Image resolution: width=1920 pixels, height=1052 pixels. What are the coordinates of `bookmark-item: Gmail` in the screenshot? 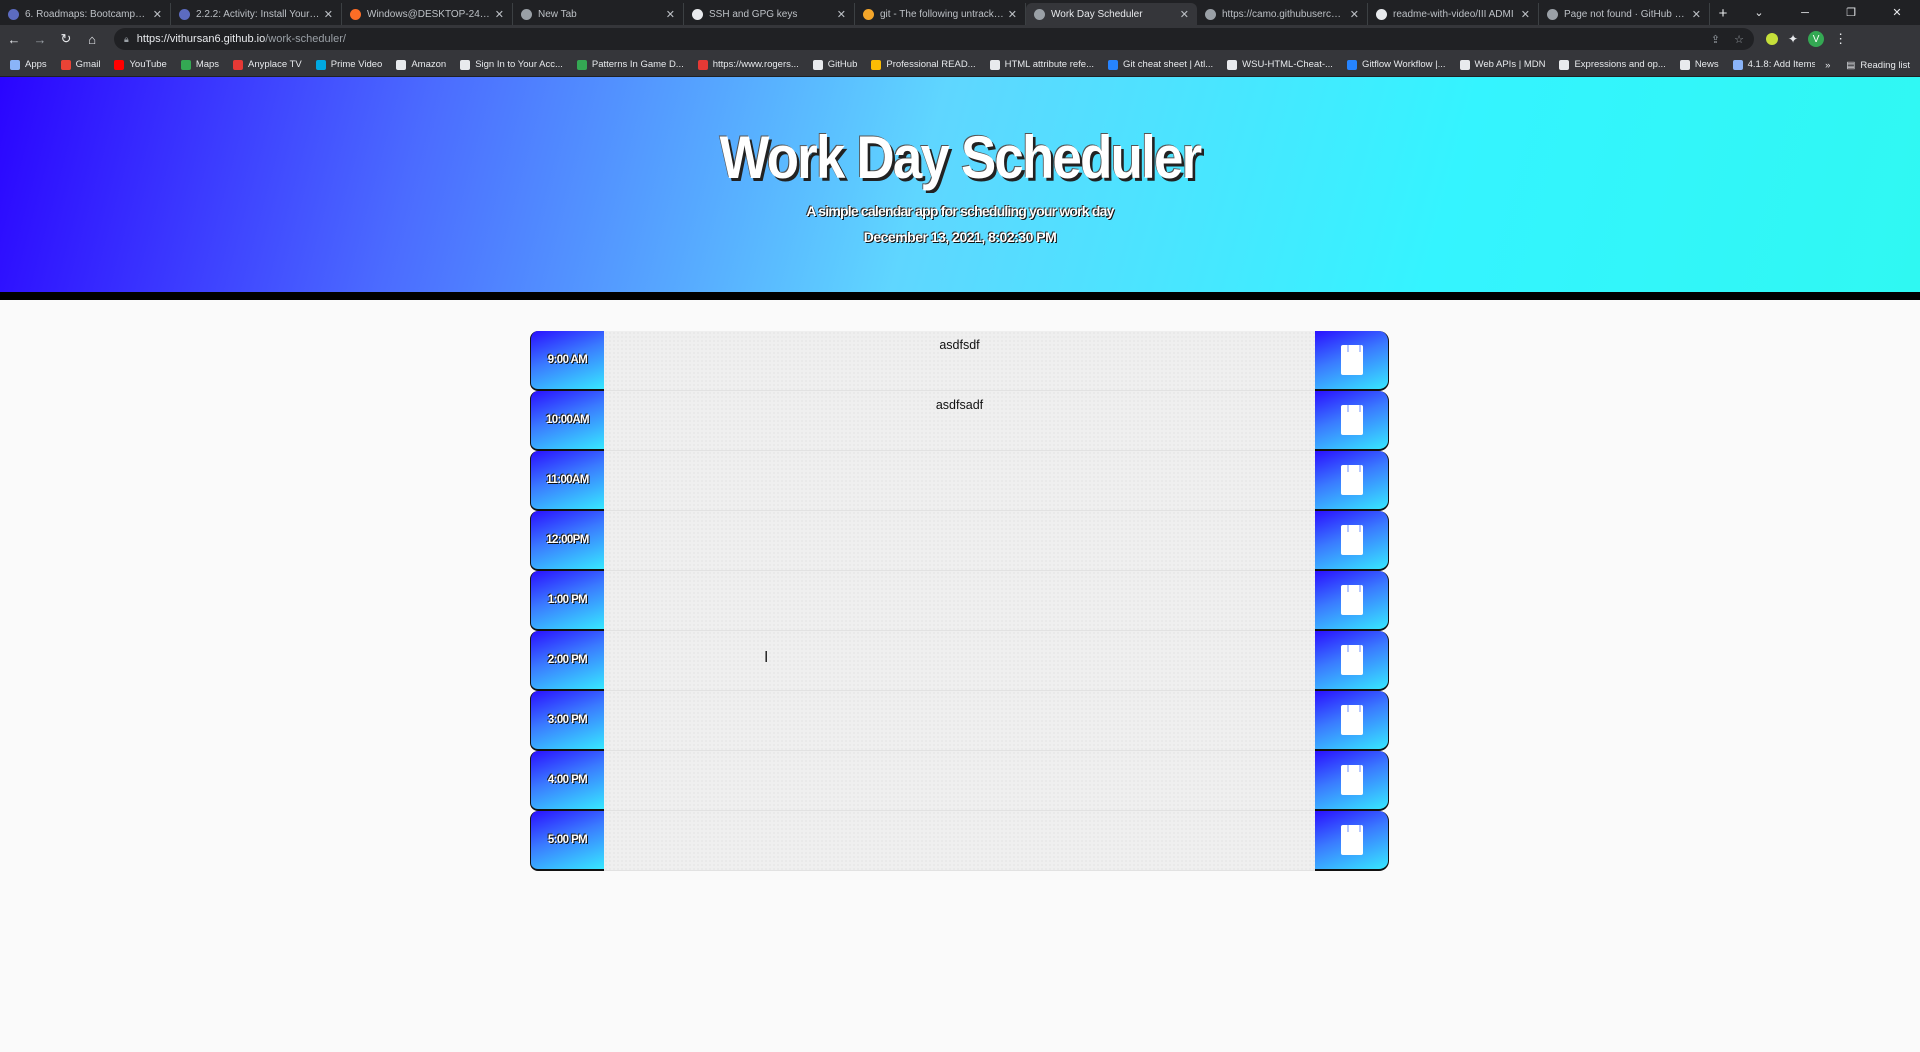 It's located at (80, 64).